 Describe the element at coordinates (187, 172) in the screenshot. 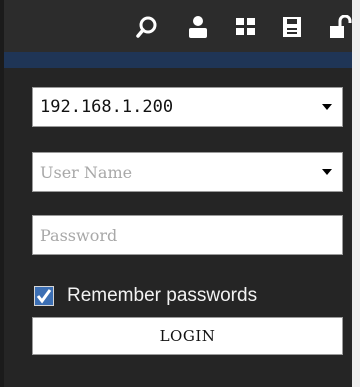

I see `username-input: User Name` at that location.